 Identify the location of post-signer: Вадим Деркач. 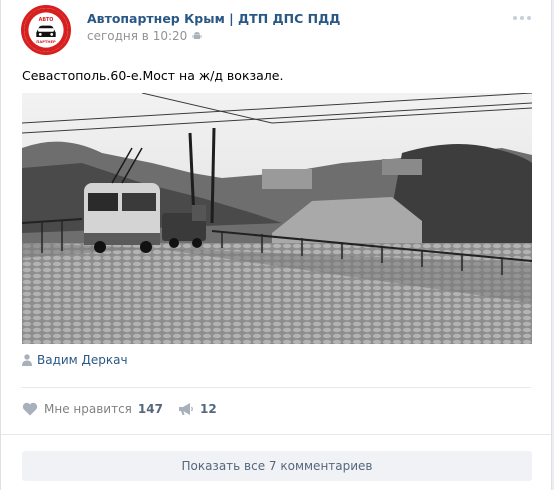
(75, 360).